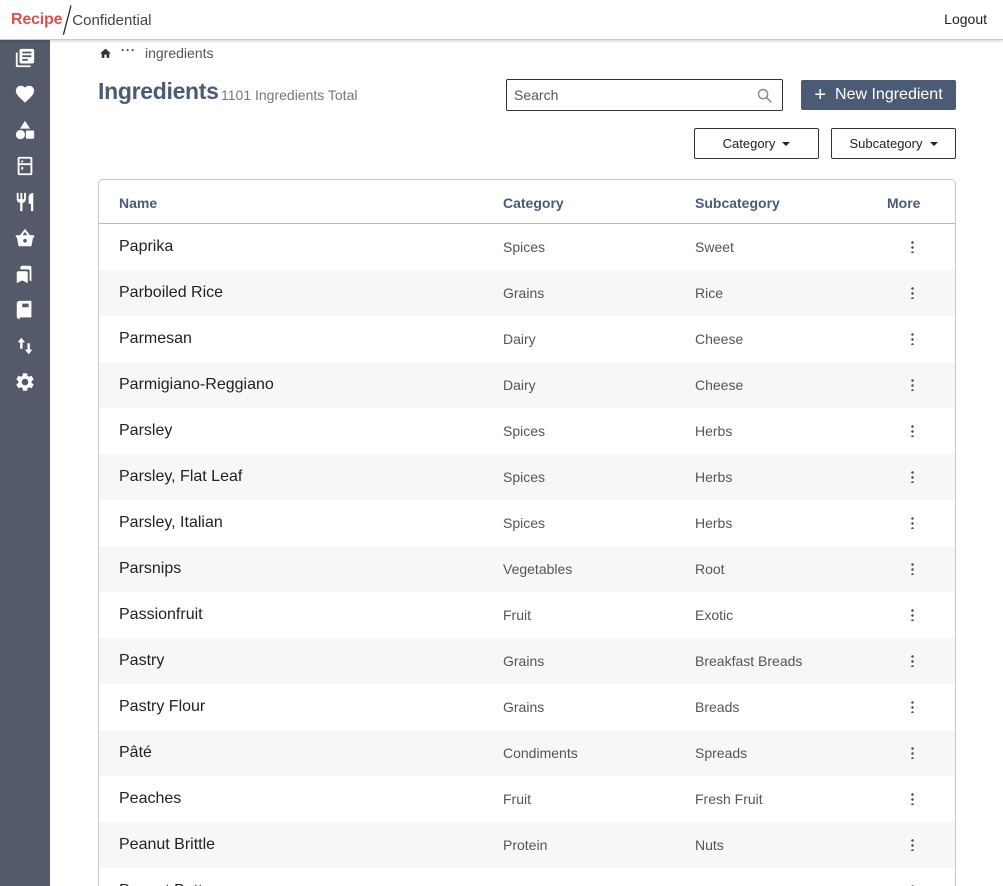 The image size is (1003, 886). What do you see at coordinates (196, 385) in the screenshot?
I see `ingredient-name: Parmigiano-Reggiano` at bounding box center [196, 385].